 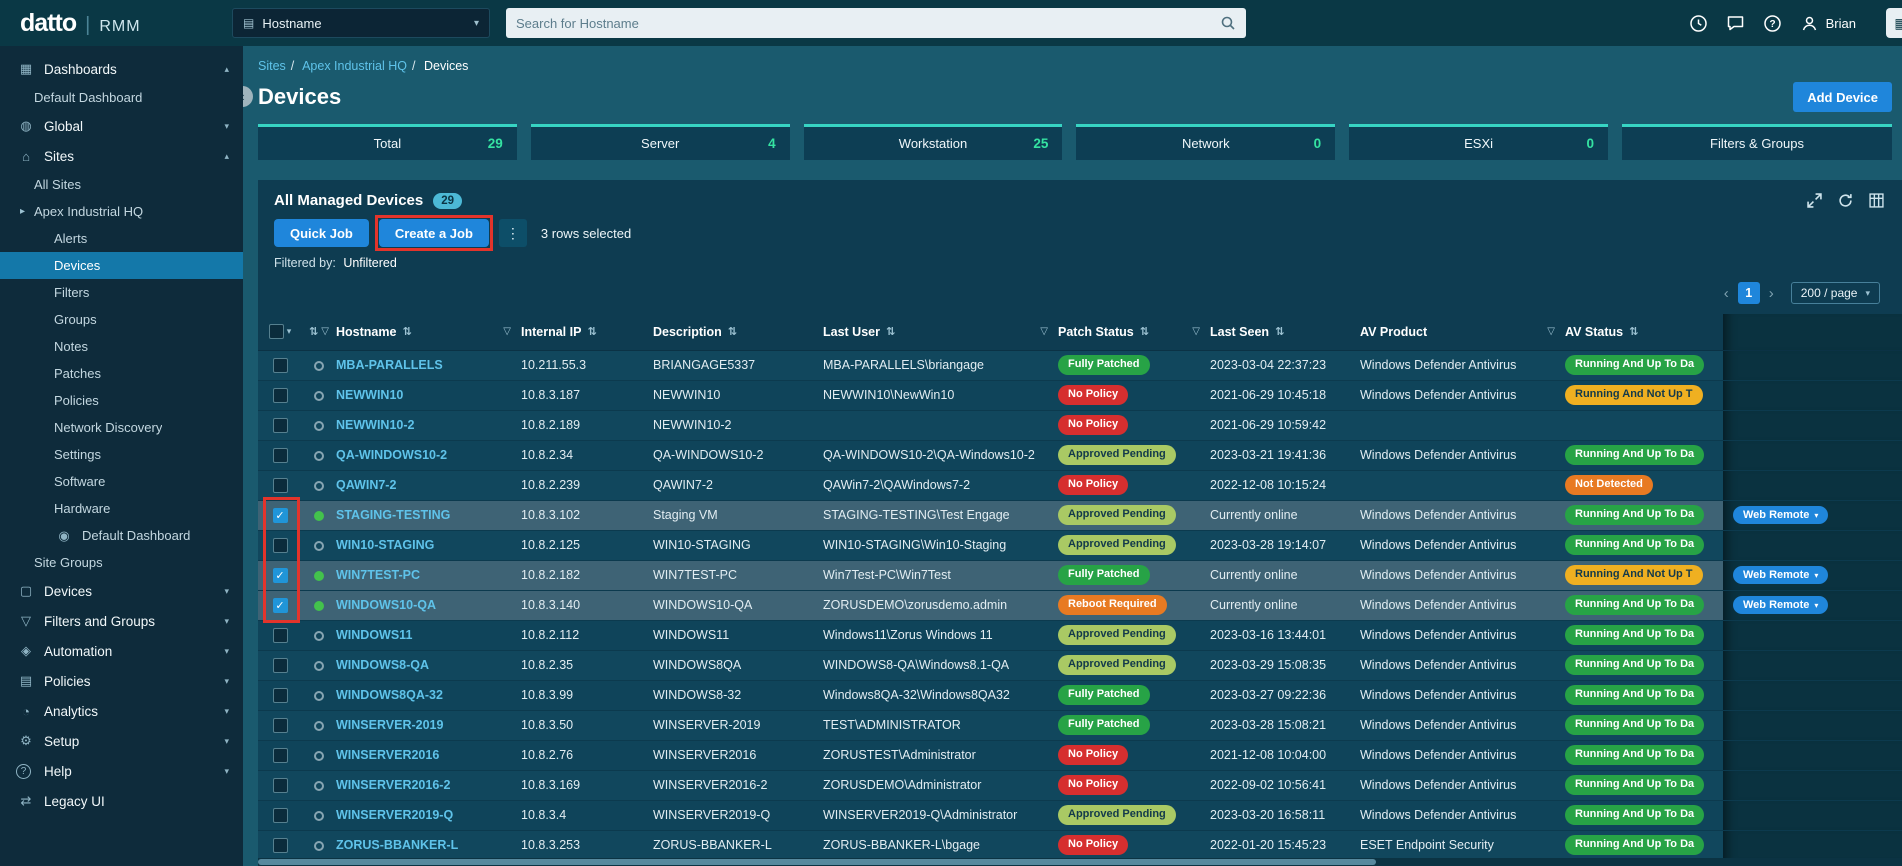 I want to click on hostname-link: ZORUS-BBANKER-L, so click(x=397, y=845).